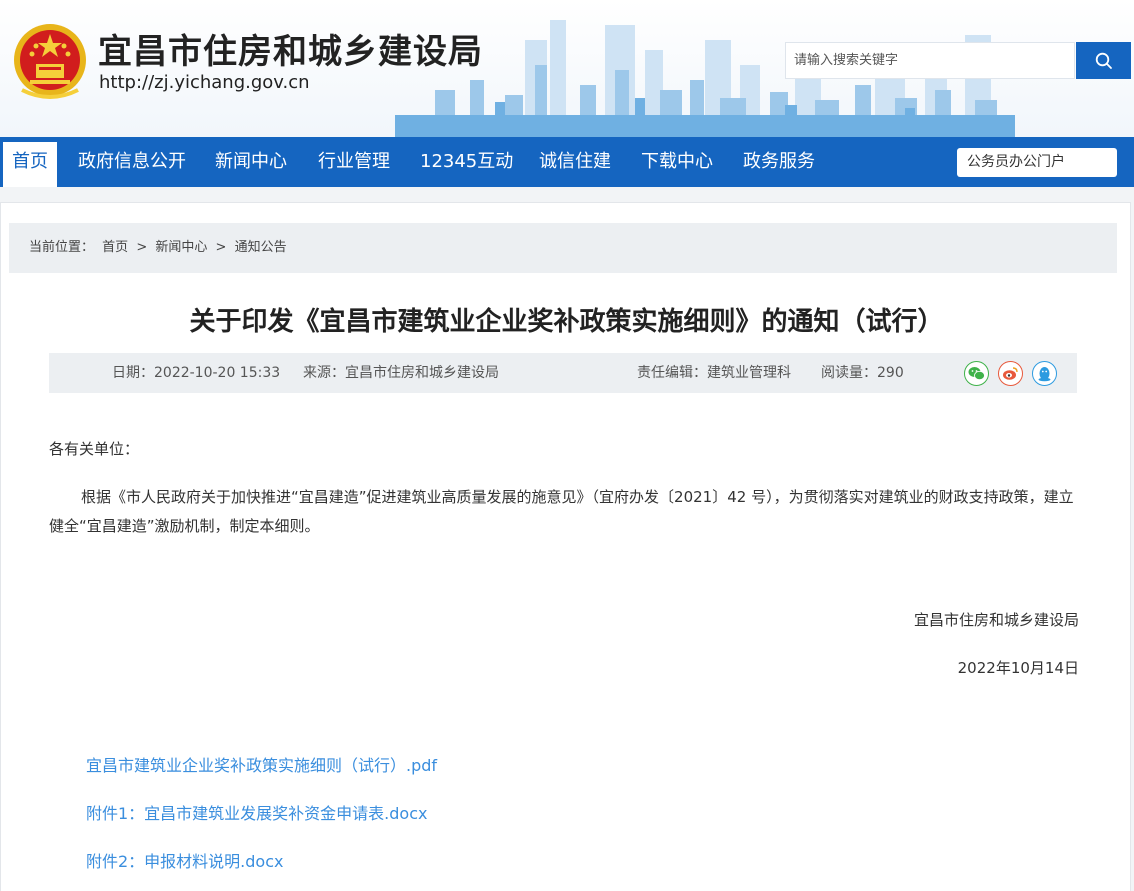 The image size is (1134, 891). Describe the element at coordinates (996, 620) in the screenshot. I see `article-signature: 宜昌市住房和城乡建设局` at that location.